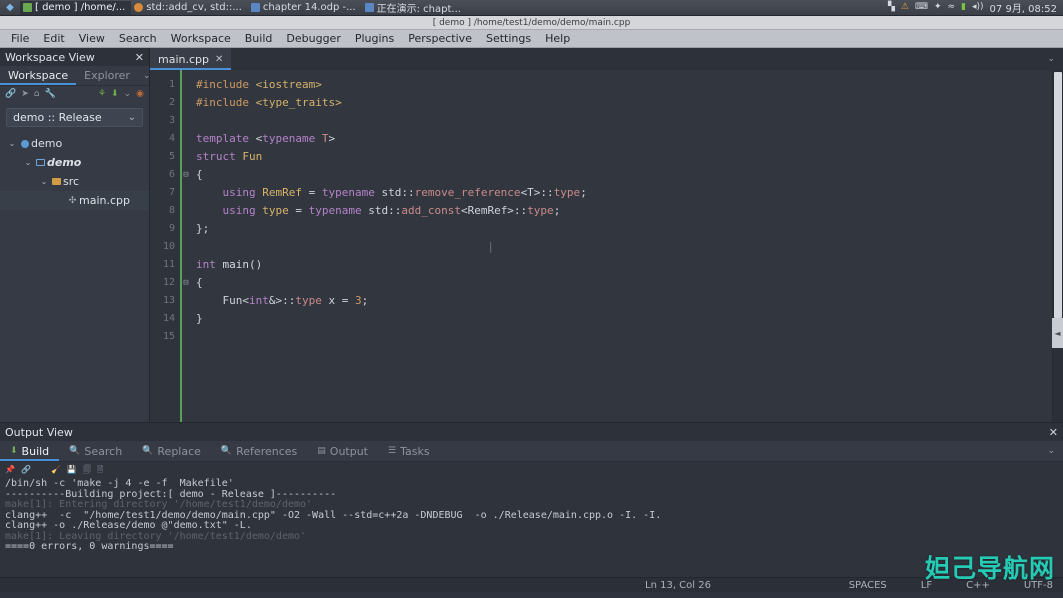 This screenshot has width=1063, height=598. I want to click on project-config-value: demo :: Release, so click(57, 117).